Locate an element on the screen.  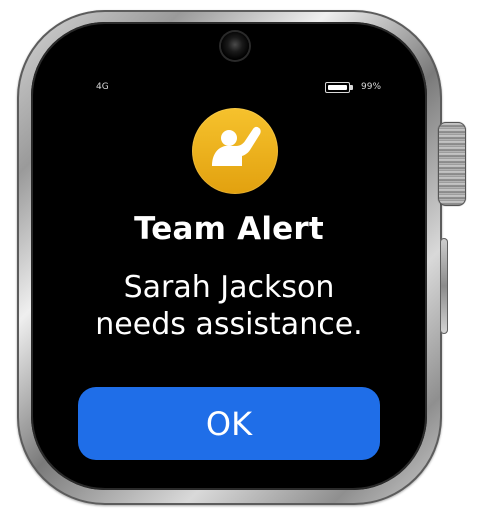
alert-title: Team Alert is located at coordinates (229, 229).